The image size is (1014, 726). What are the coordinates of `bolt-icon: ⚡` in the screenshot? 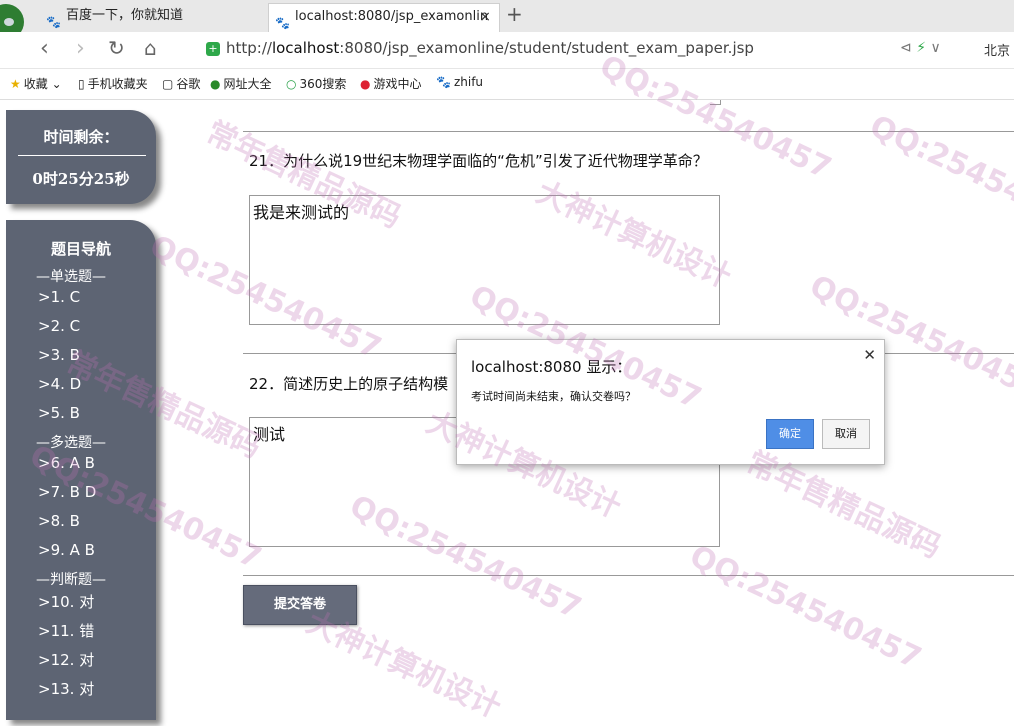 It's located at (921, 48).